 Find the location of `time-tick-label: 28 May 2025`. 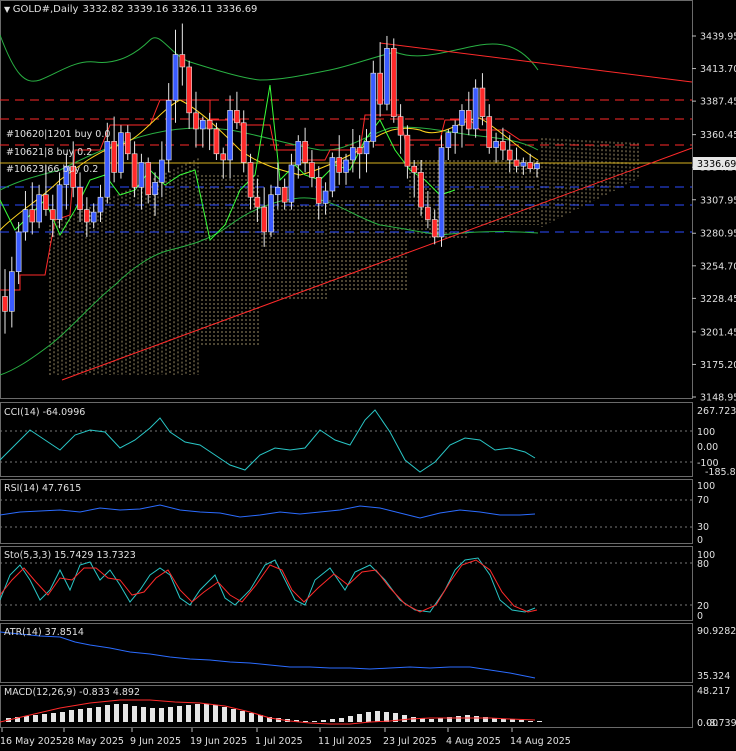

time-tick-label: 28 May 2025 is located at coordinates (93, 741).